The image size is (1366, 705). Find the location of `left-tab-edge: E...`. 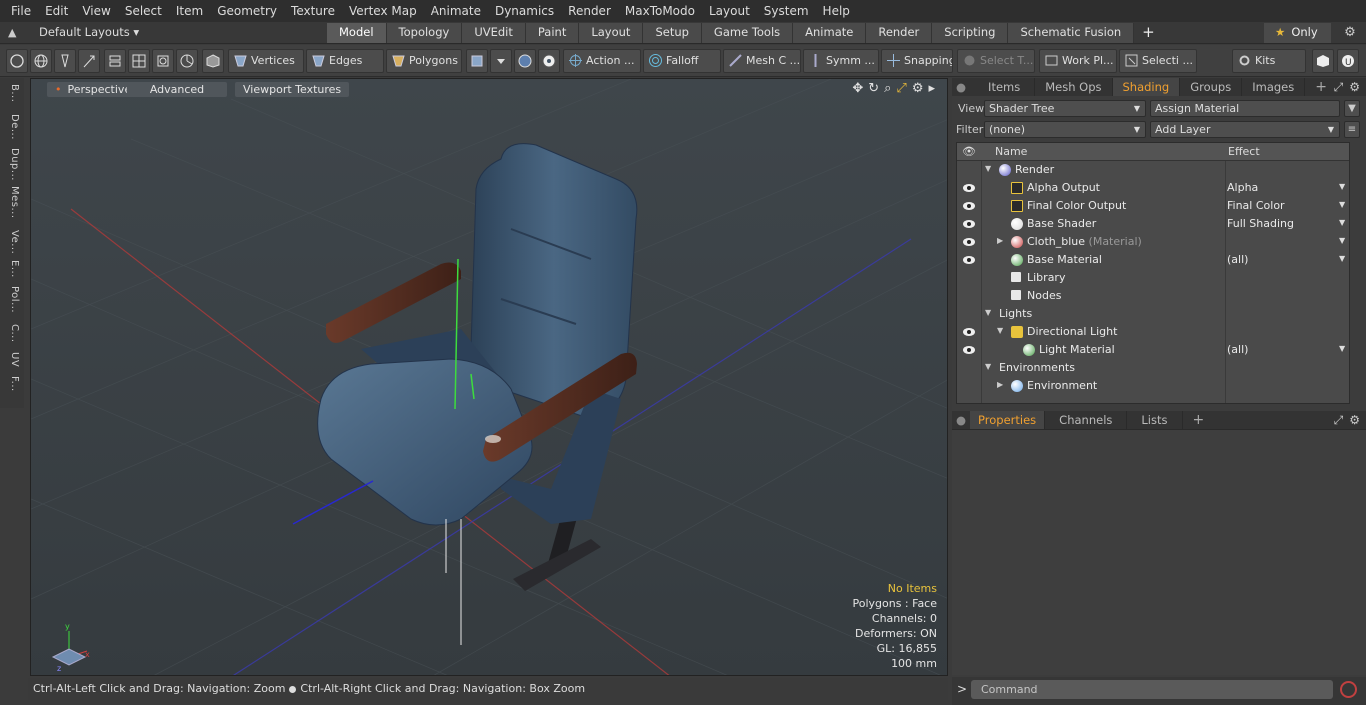

left-tab-edge: E... is located at coordinates (12, 269).